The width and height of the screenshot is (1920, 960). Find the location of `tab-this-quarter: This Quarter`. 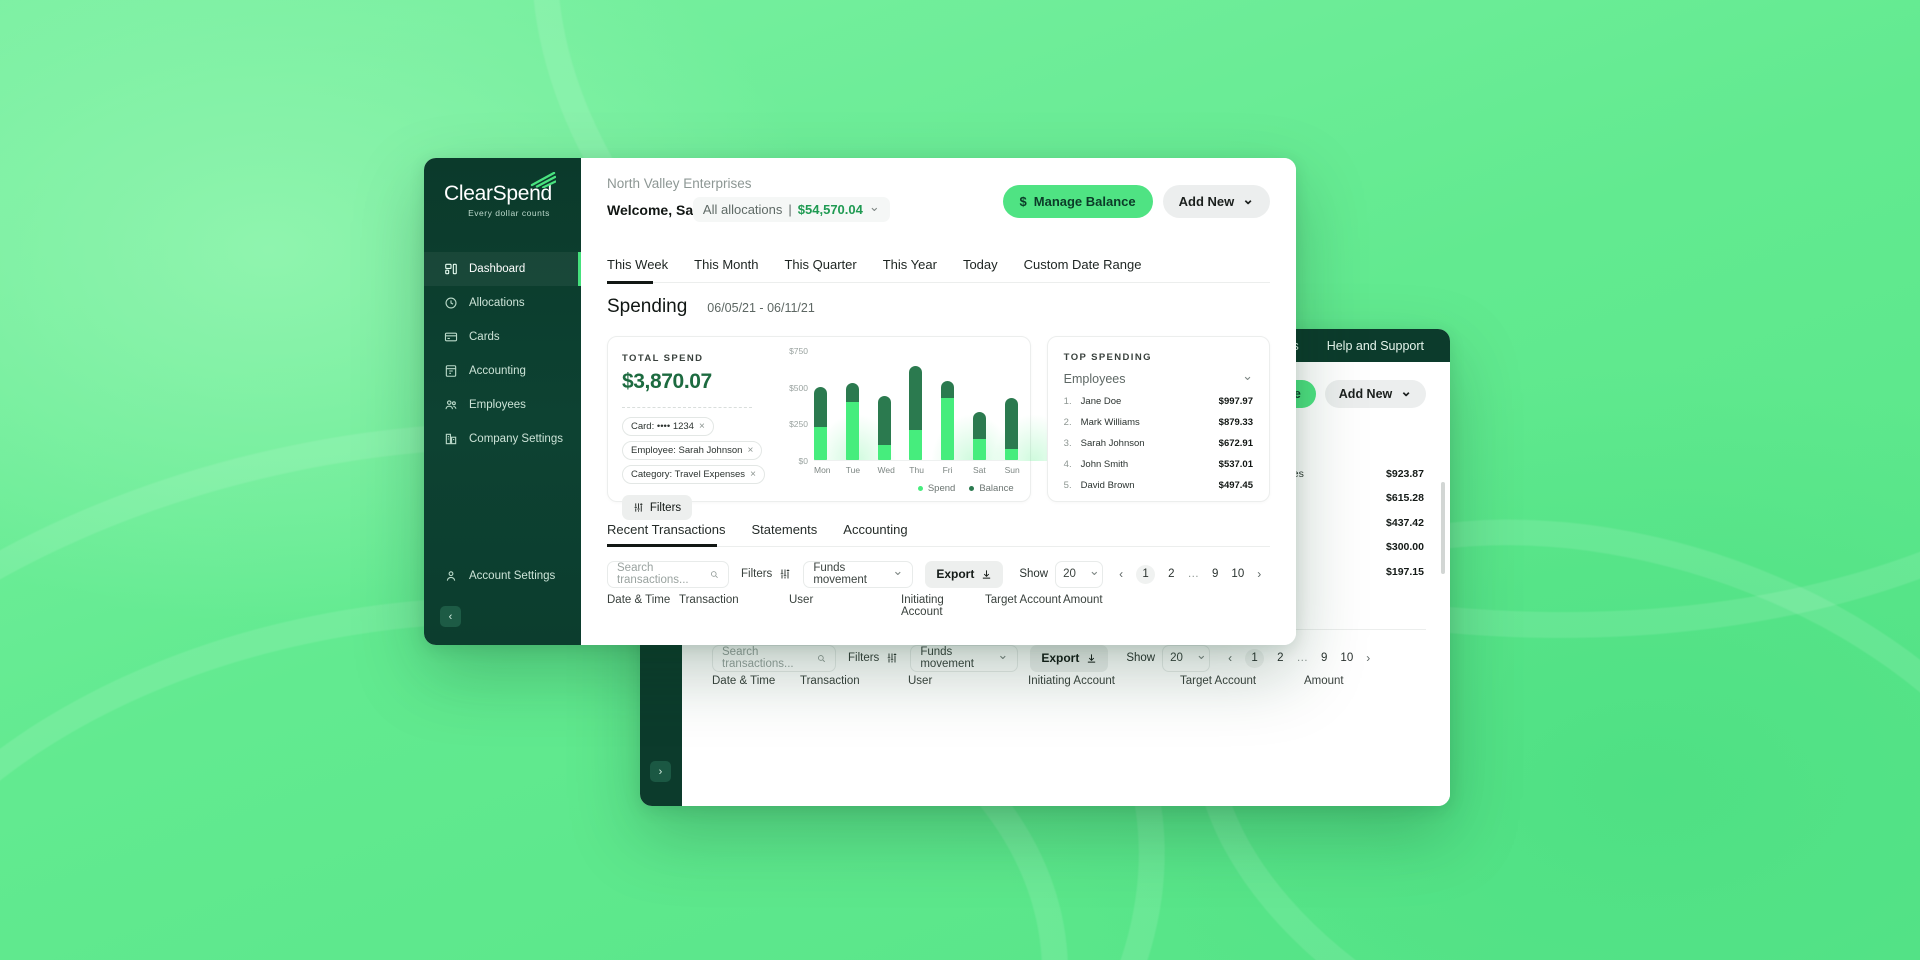

tab-this-quarter: This Quarter is located at coordinates (820, 264).